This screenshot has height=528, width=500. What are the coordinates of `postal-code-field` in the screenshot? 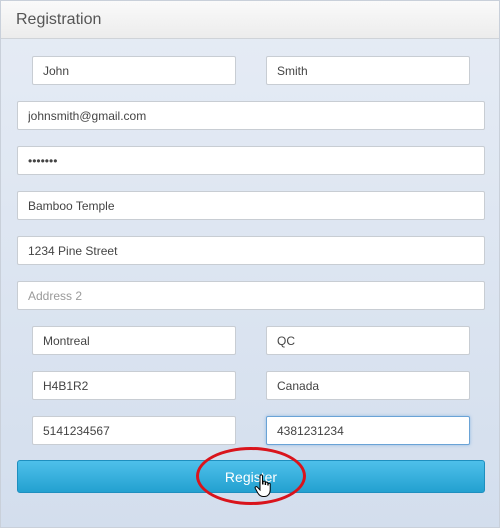 It's located at (134, 385).